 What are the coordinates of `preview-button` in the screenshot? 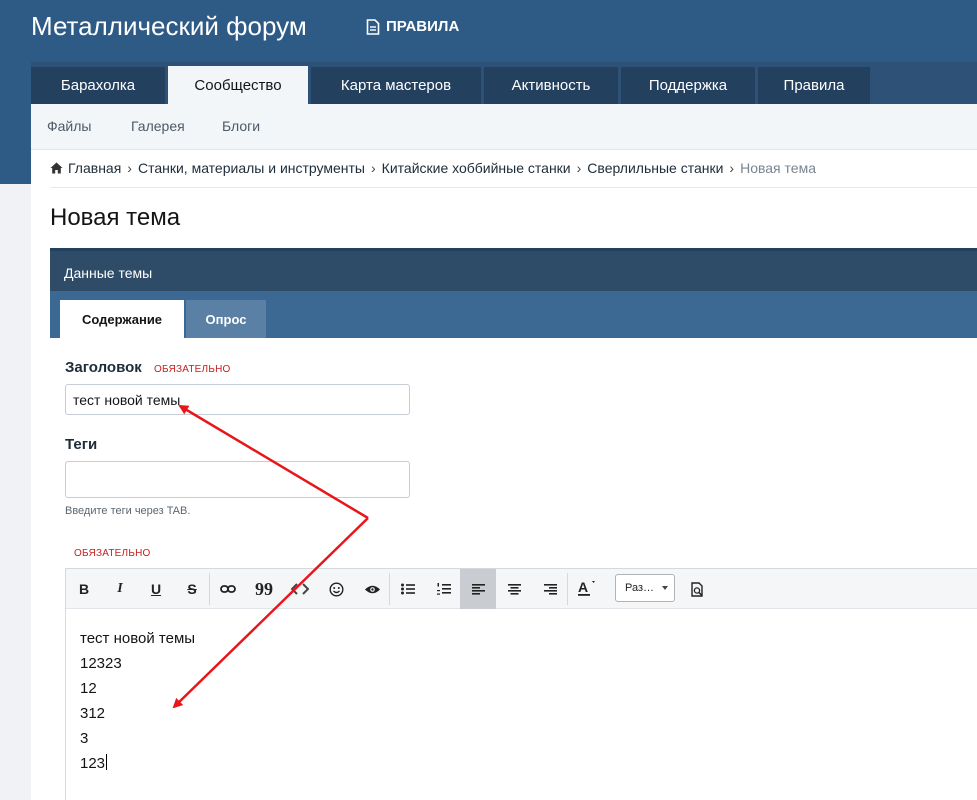 It's located at (698, 589).